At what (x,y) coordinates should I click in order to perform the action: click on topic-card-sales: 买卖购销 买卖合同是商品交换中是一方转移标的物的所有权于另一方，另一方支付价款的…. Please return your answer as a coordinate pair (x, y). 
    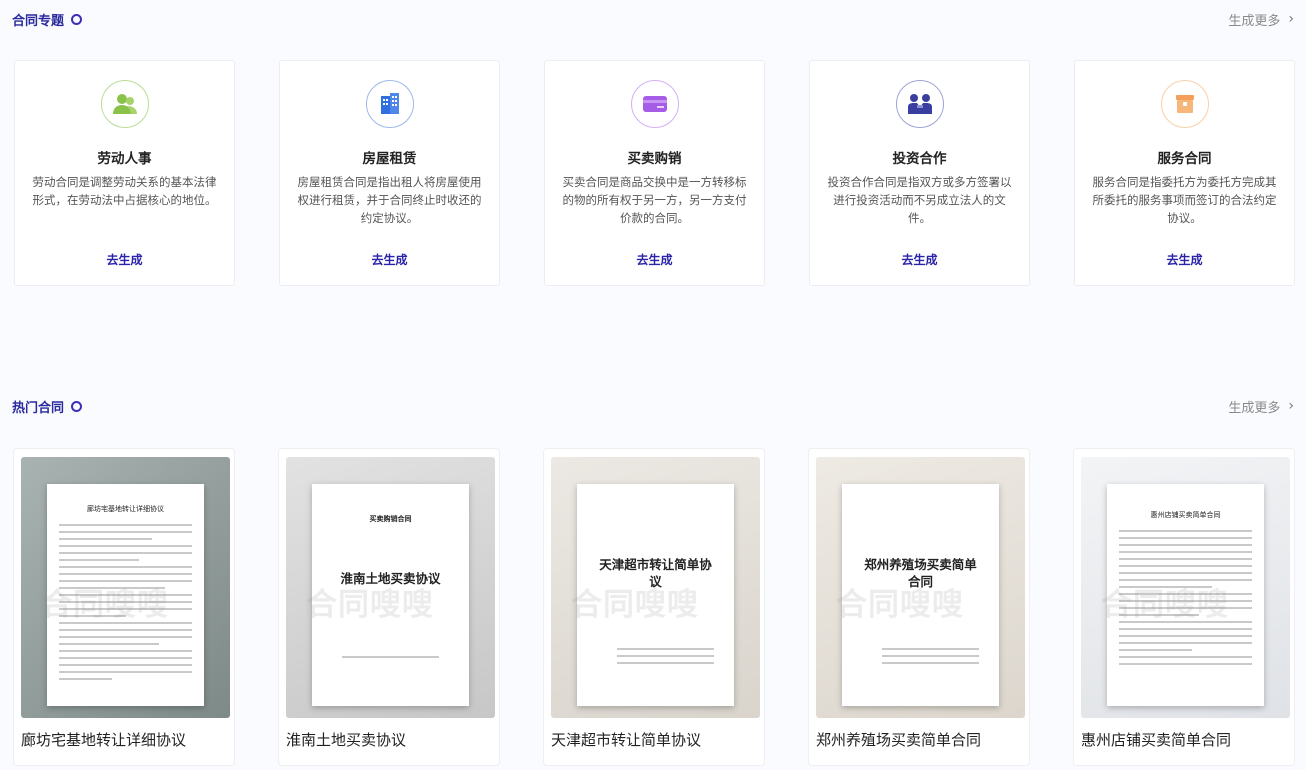
    Looking at the image, I should click on (654, 173).